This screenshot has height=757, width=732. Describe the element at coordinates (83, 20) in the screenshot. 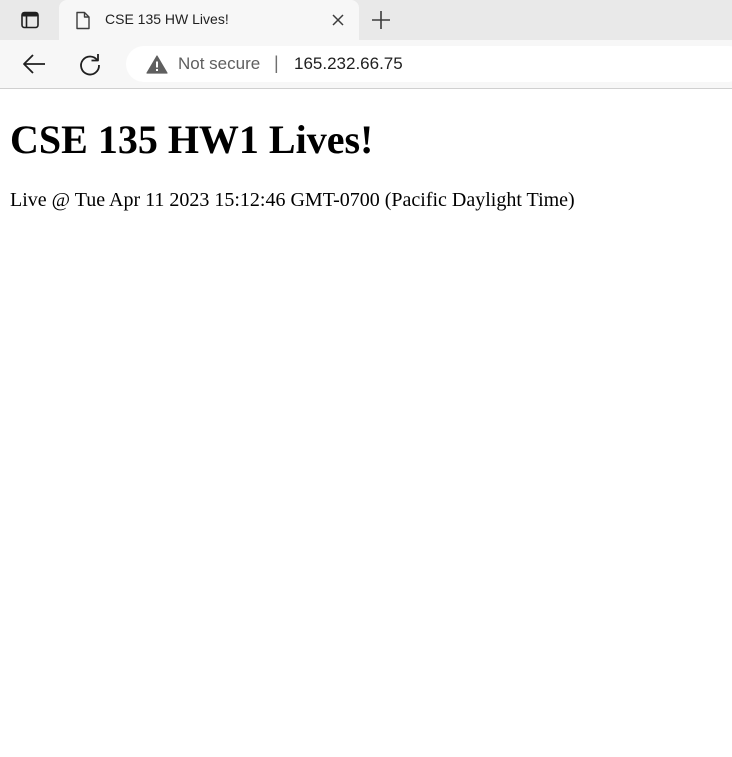

I see `page-icon` at that location.